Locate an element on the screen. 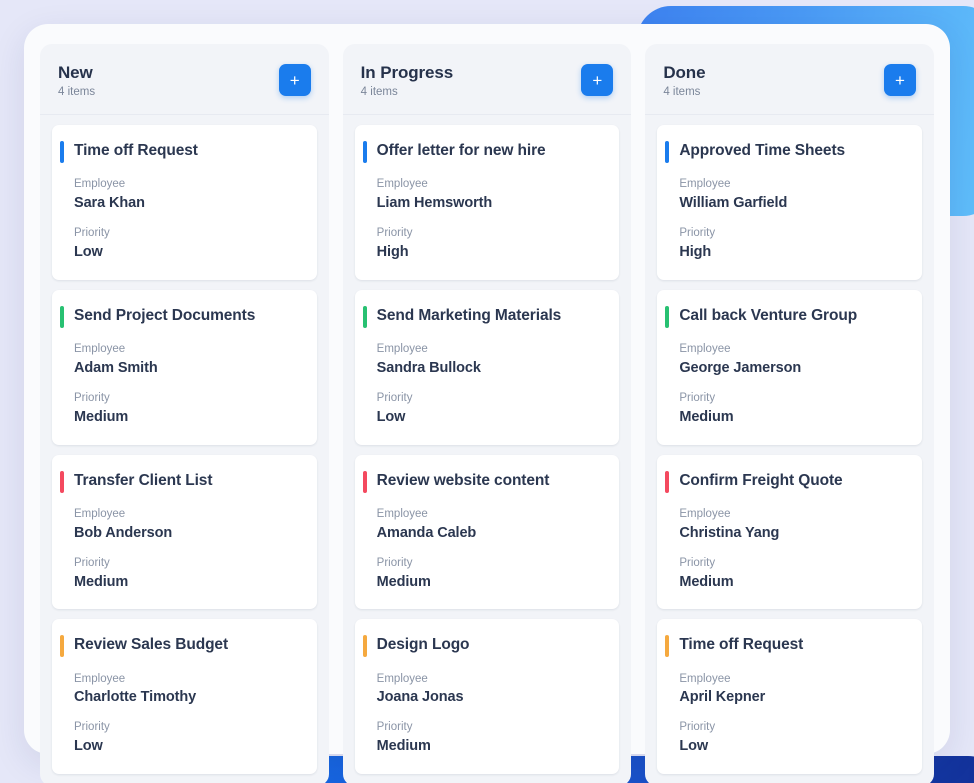  employee-value: Amanda Caleb is located at coordinates (426, 532).